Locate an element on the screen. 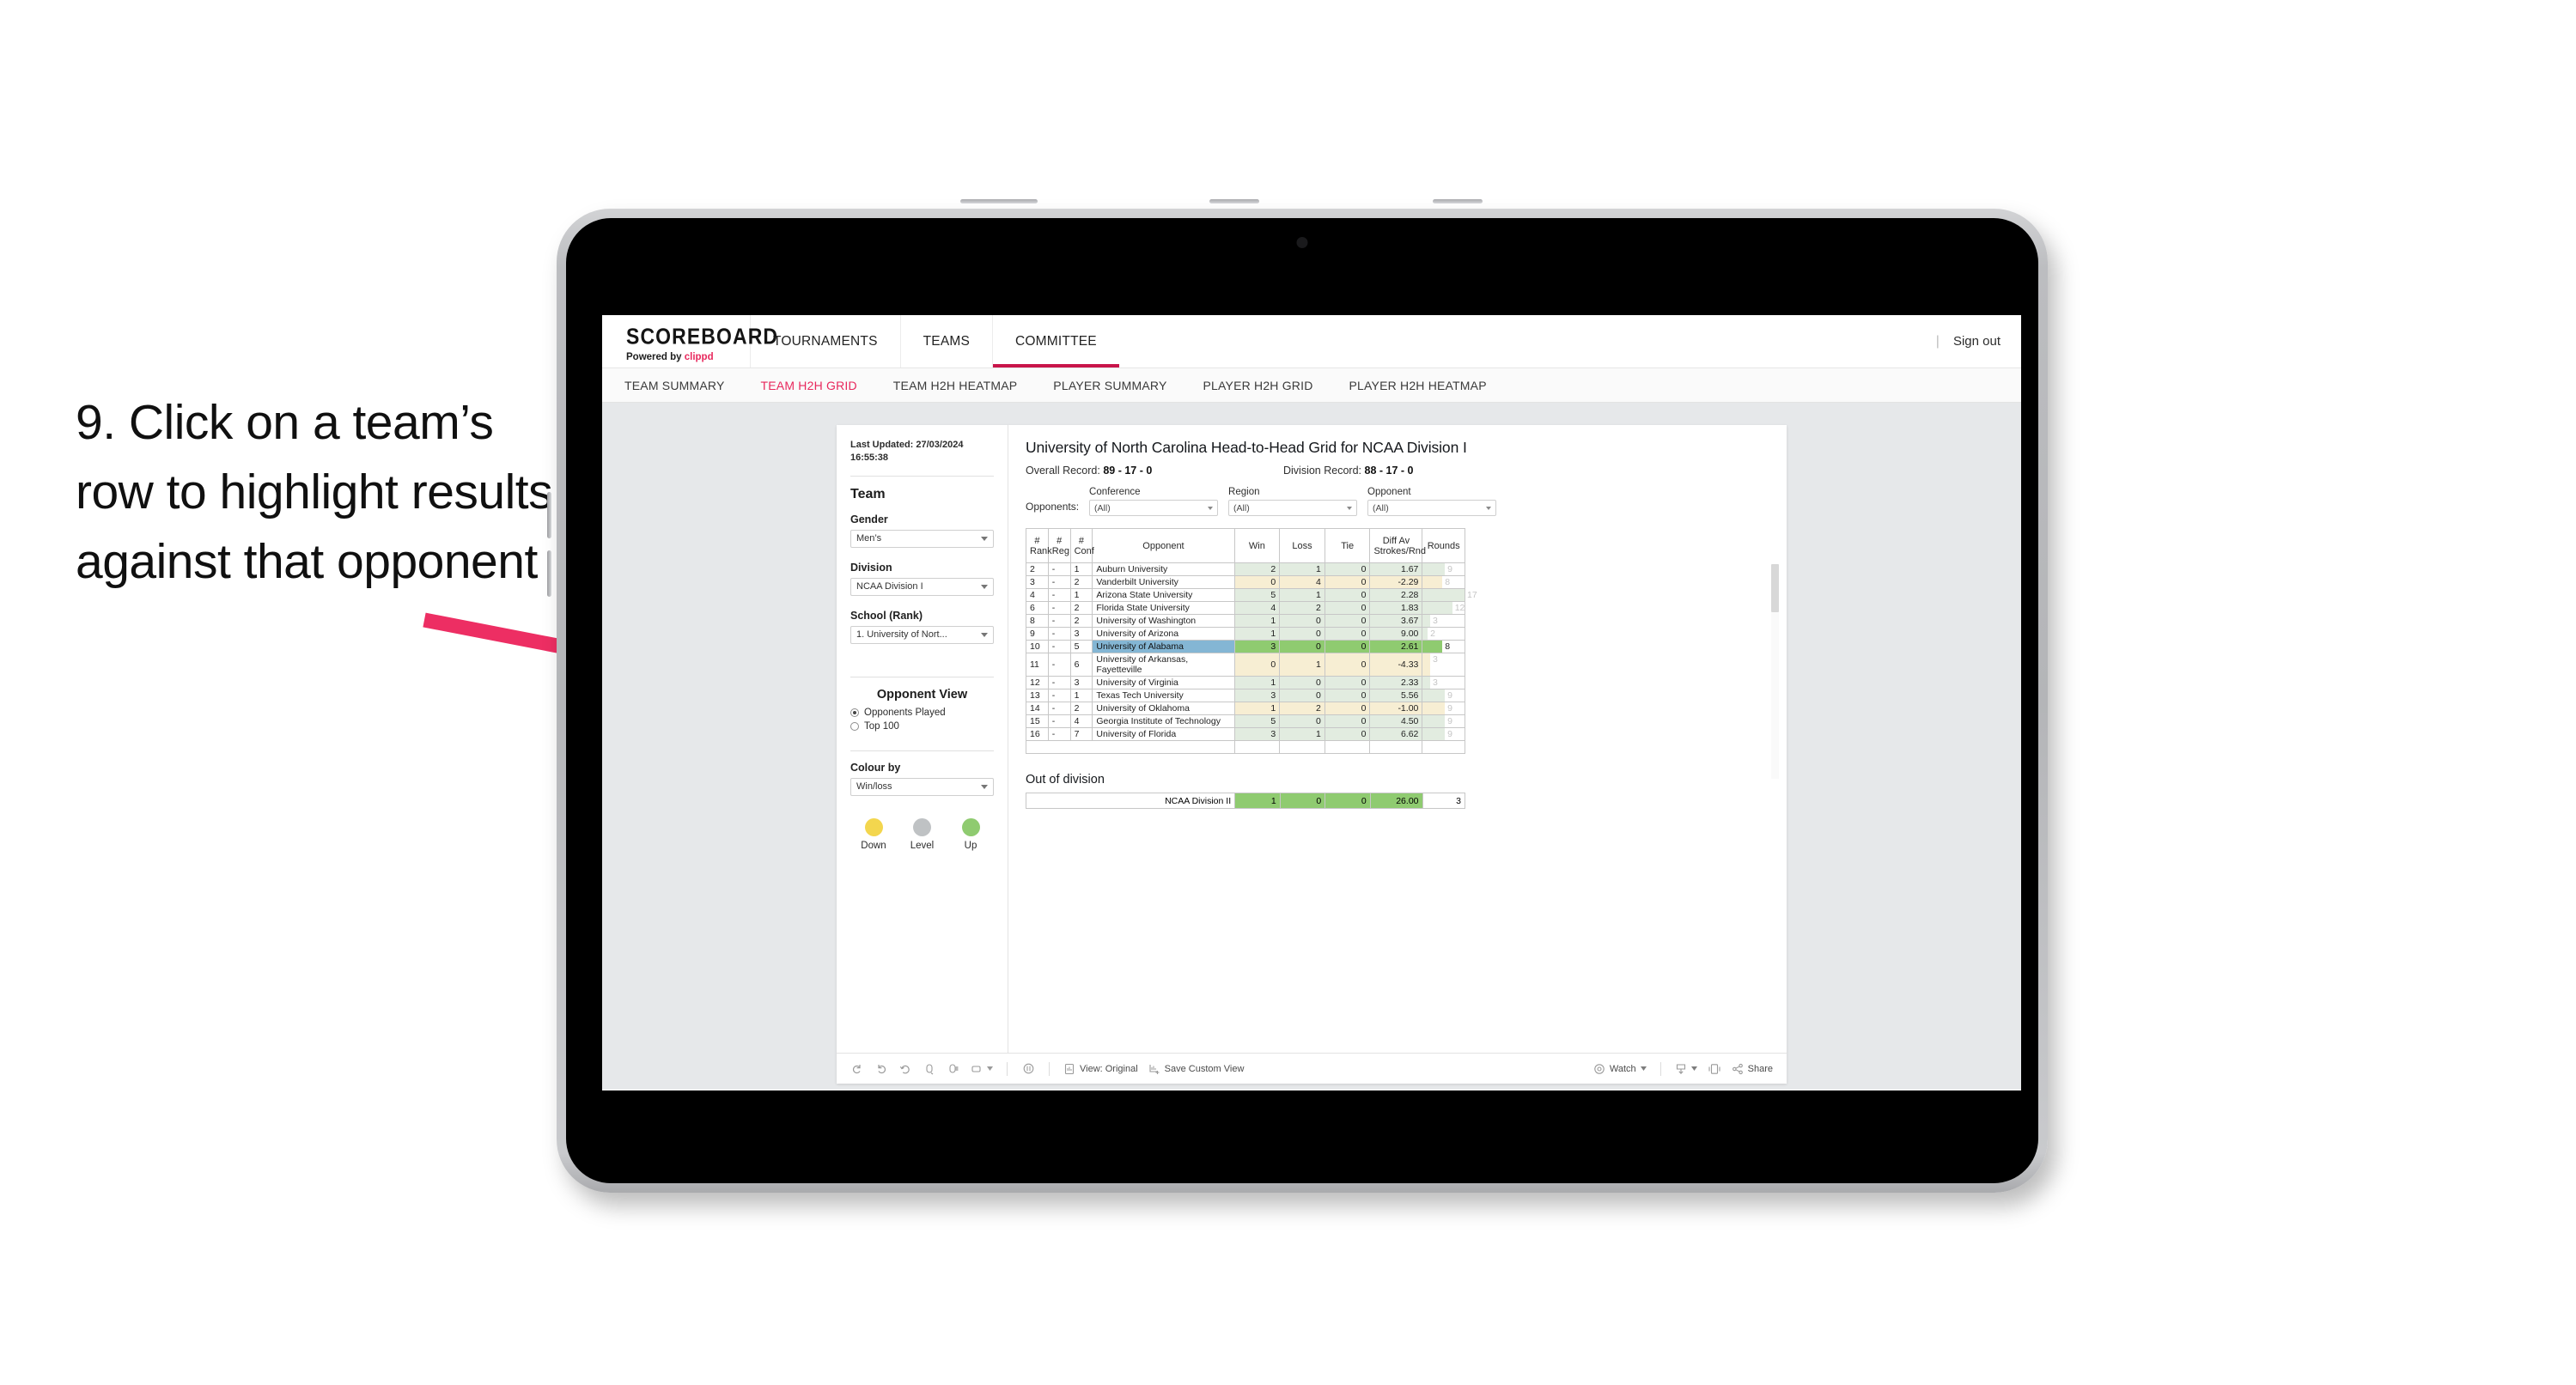 The height and width of the screenshot is (1385, 2576). tab-player-summary: PLAYER SUMMARY is located at coordinates (1109, 385).